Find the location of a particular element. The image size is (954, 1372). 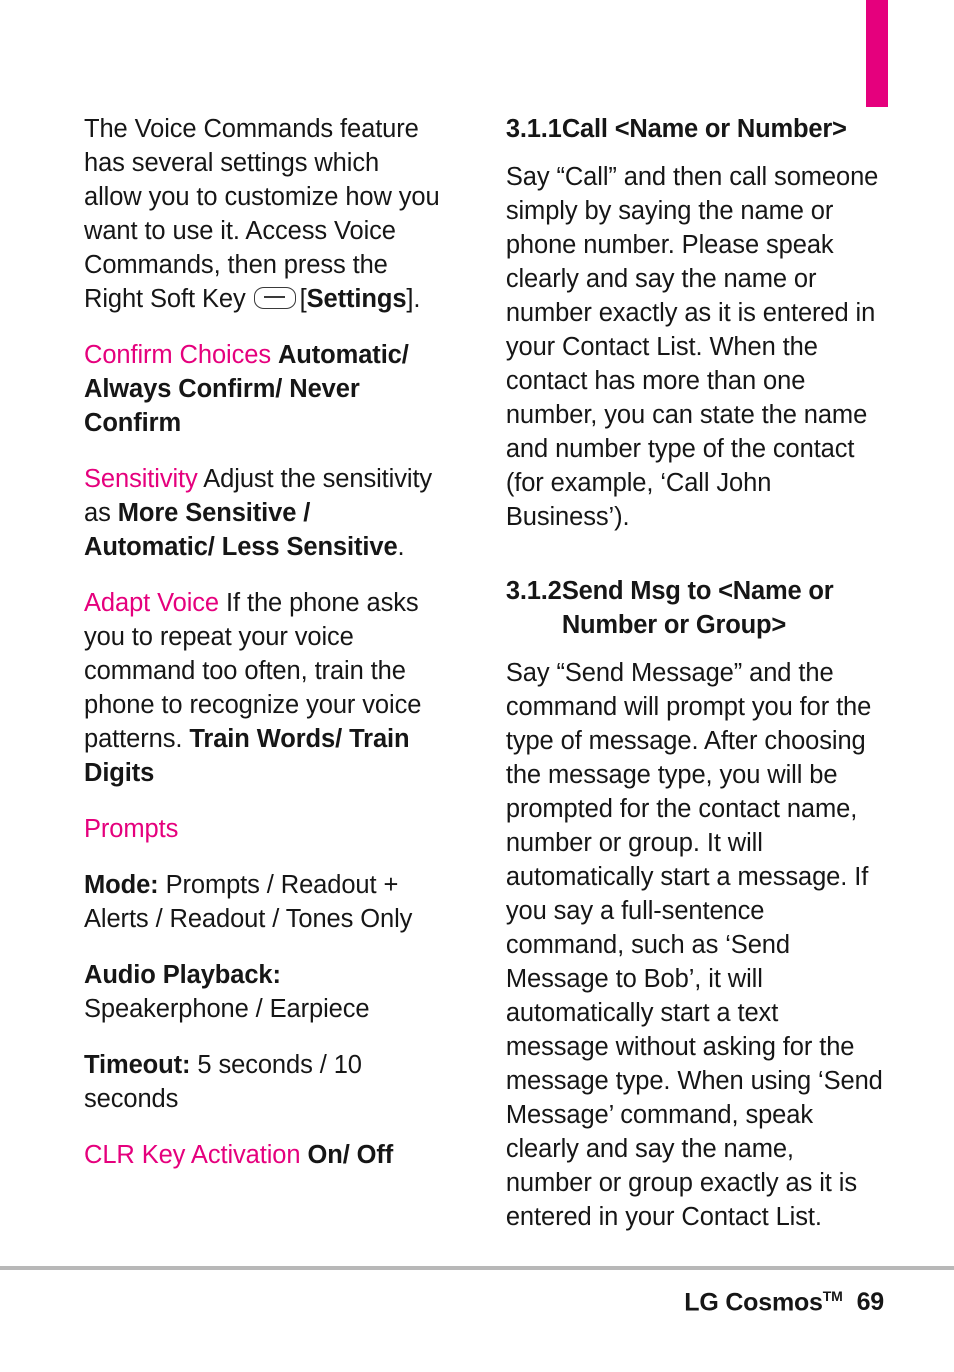

setting-term-adapt-voice: Adapt Voice is located at coordinates (152, 603).